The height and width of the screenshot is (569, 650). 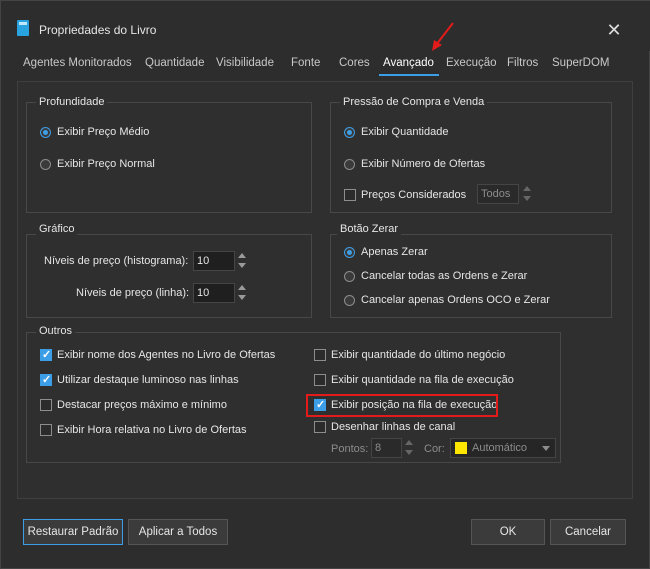 What do you see at coordinates (408, 63) in the screenshot?
I see `tab-avancado: Avançado` at bounding box center [408, 63].